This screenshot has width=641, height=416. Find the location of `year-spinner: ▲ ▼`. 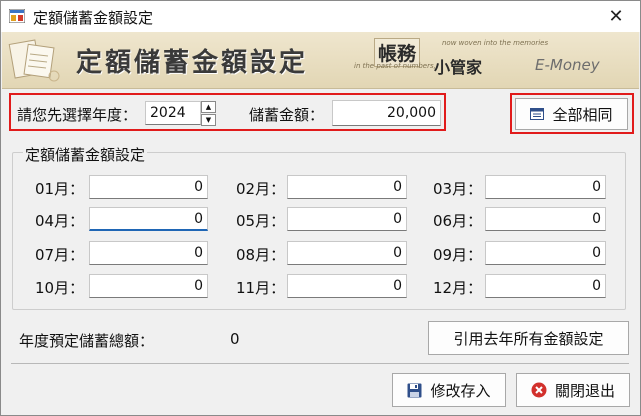

year-spinner: ▲ ▼ is located at coordinates (208, 113).